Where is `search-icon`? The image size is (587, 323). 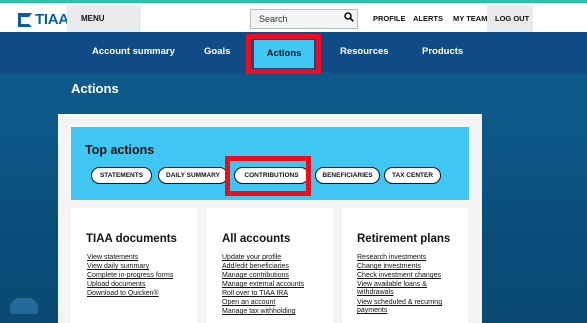
search-icon is located at coordinates (349, 17).